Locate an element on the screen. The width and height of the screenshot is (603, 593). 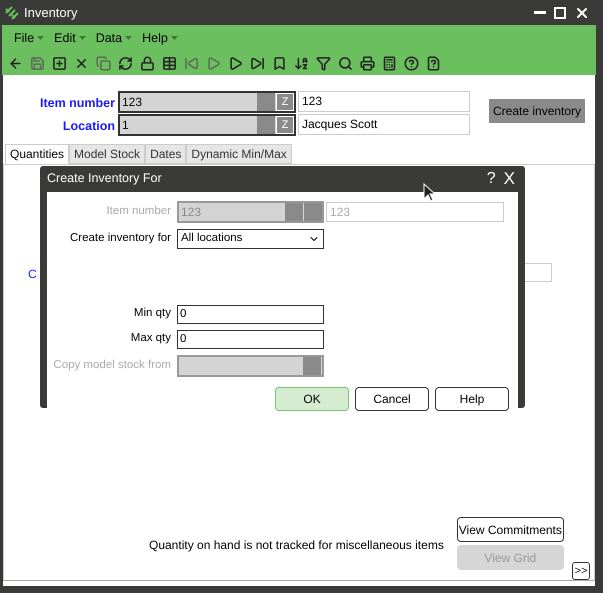
back-icon is located at coordinates (15, 63).